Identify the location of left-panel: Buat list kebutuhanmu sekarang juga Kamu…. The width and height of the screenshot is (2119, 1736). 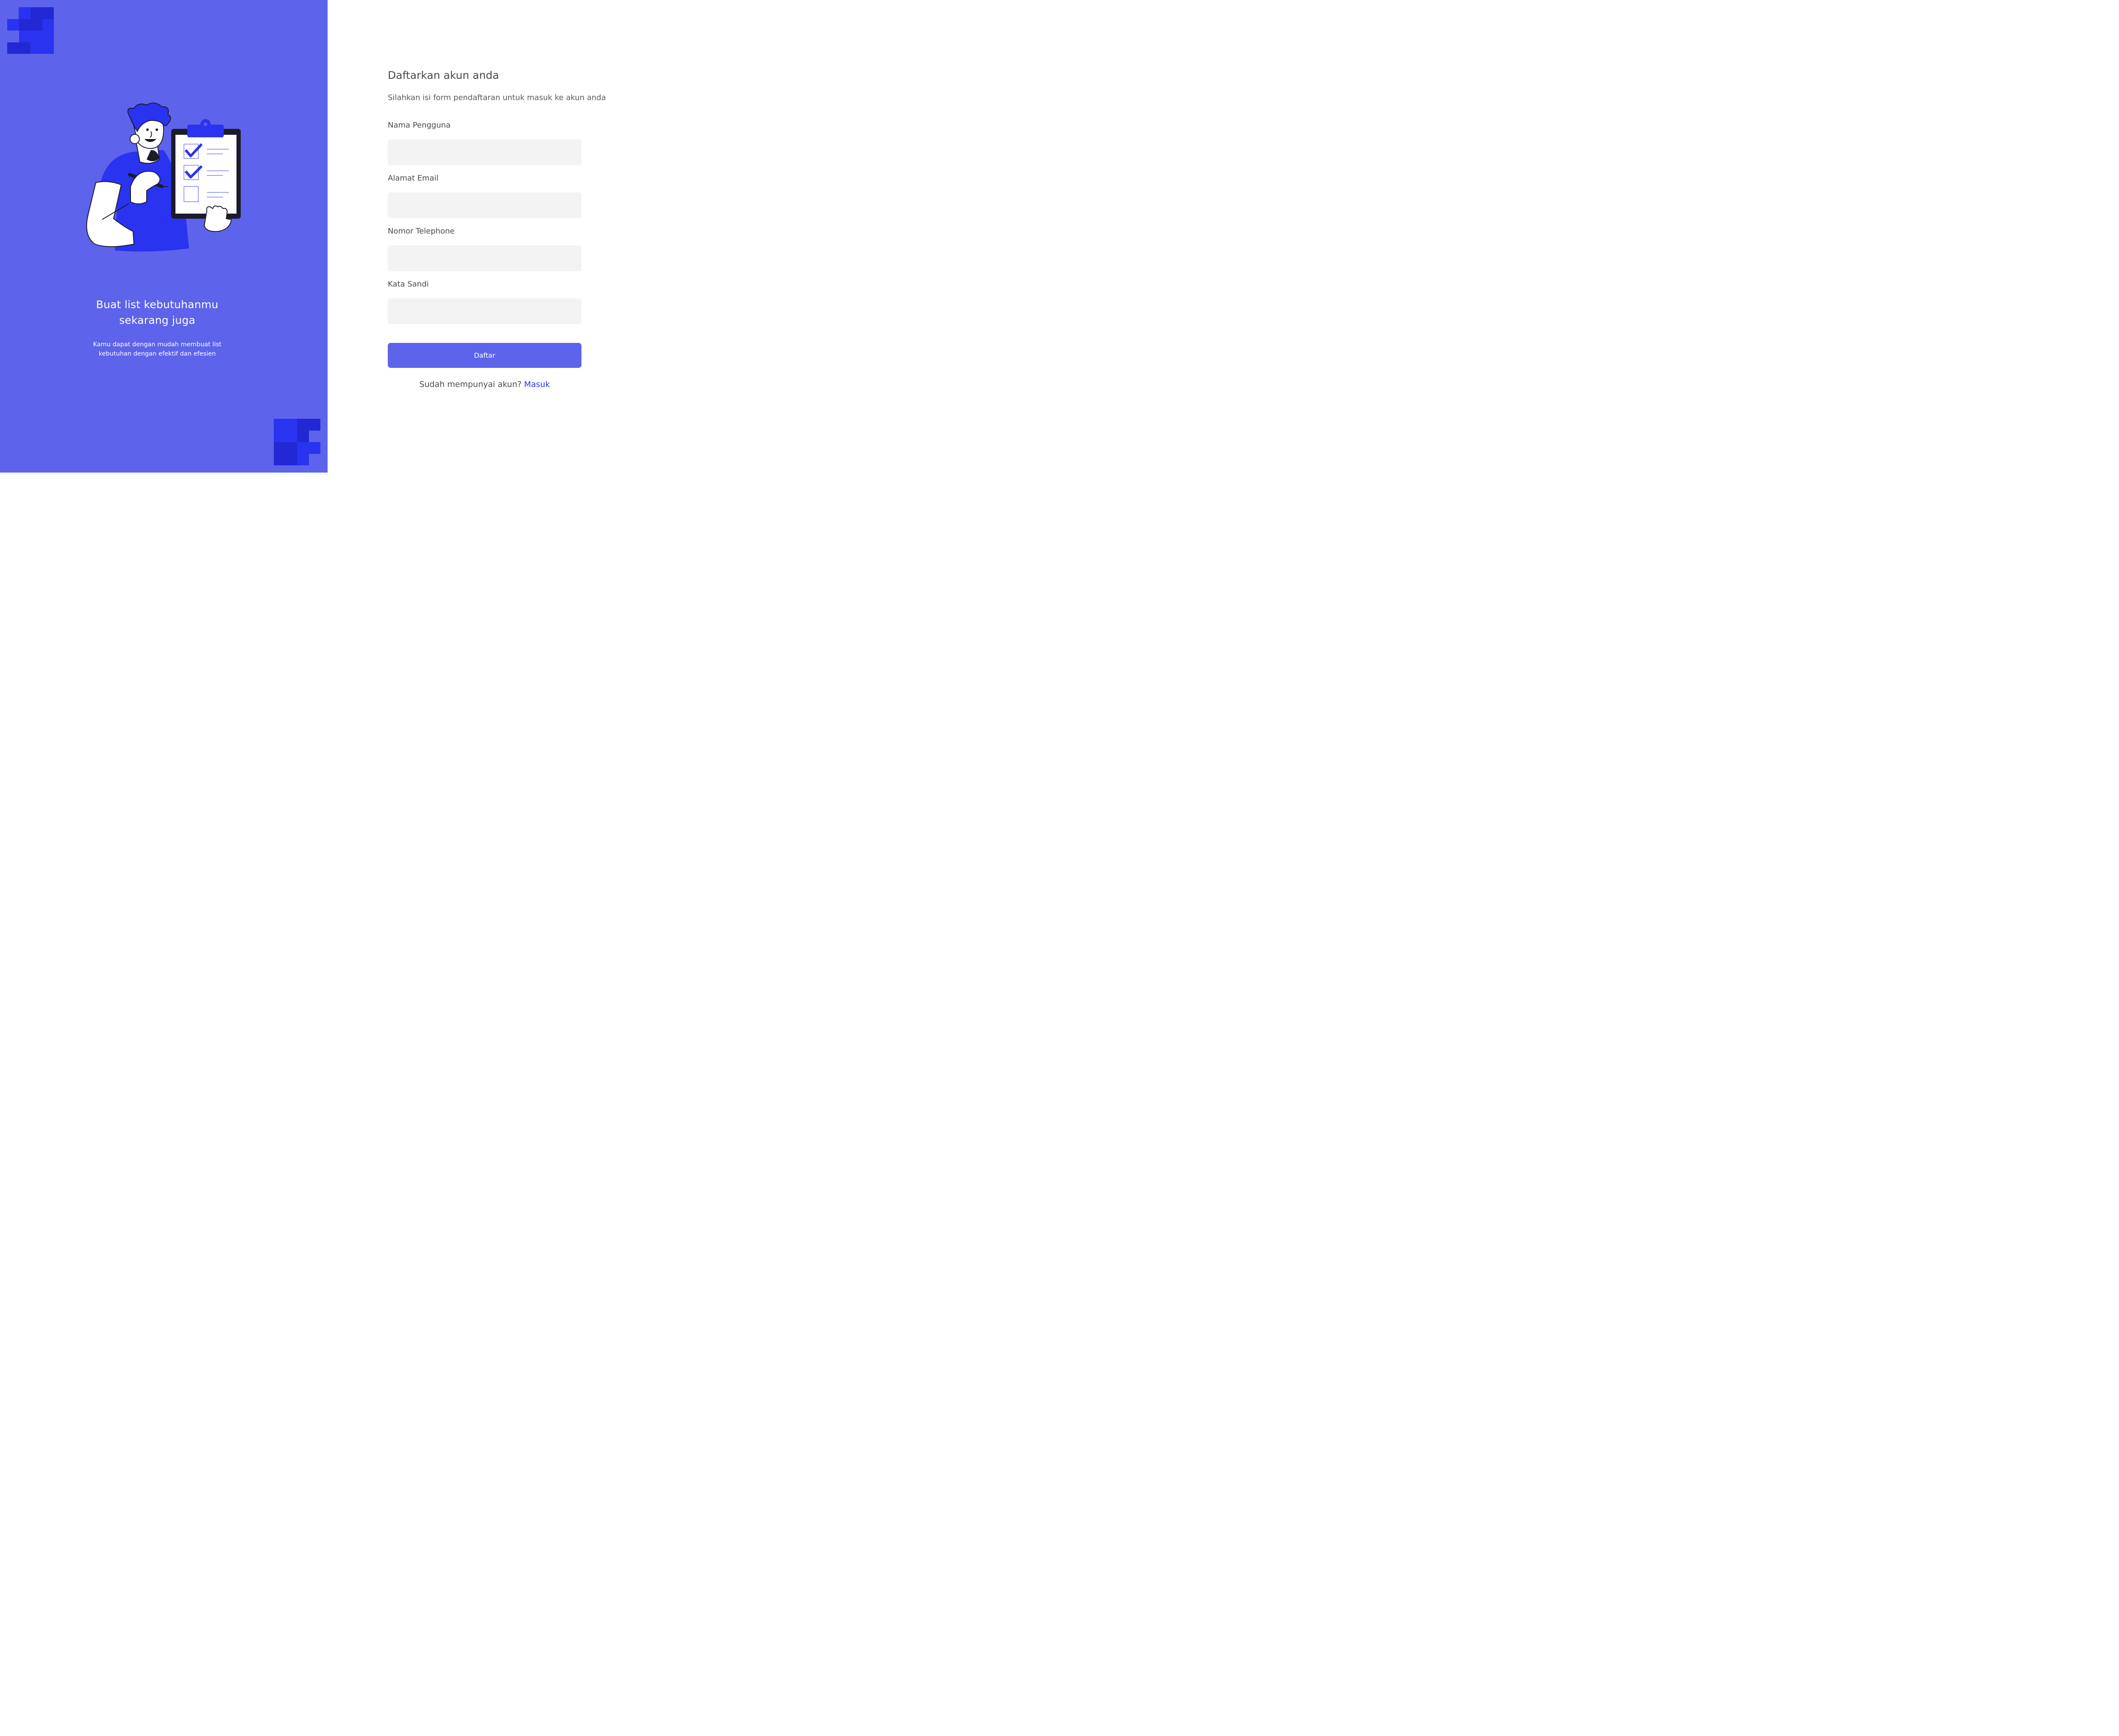
(164, 236).